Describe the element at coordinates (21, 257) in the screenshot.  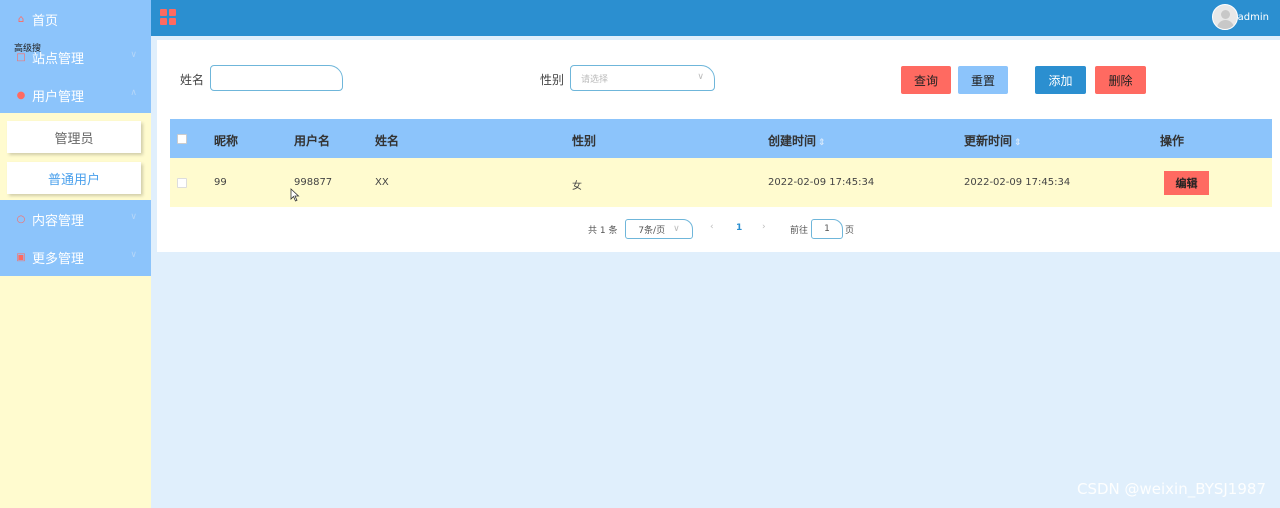
I see `more-icon: ▣` at that location.